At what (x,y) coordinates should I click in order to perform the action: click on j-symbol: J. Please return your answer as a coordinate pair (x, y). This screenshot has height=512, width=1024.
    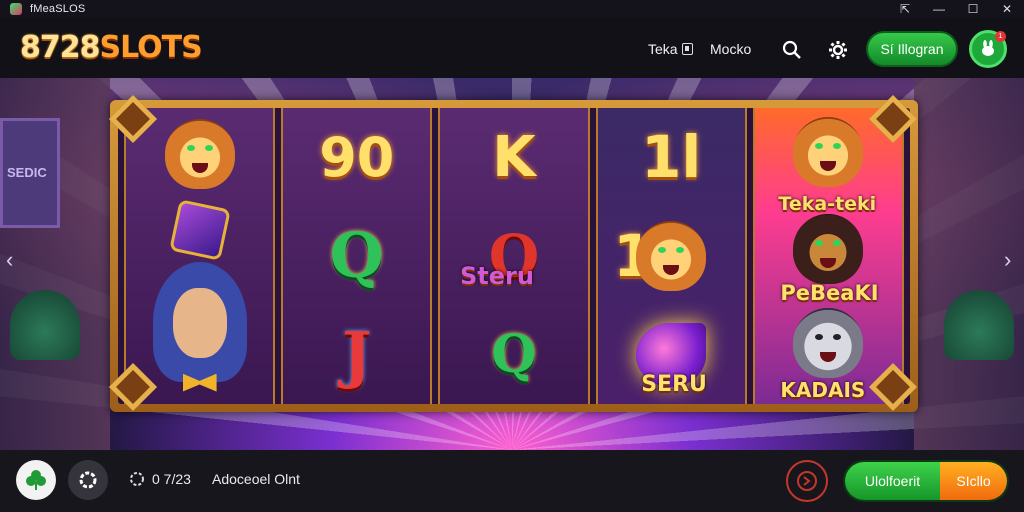
    Looking at the image, I should click on (357, 355).